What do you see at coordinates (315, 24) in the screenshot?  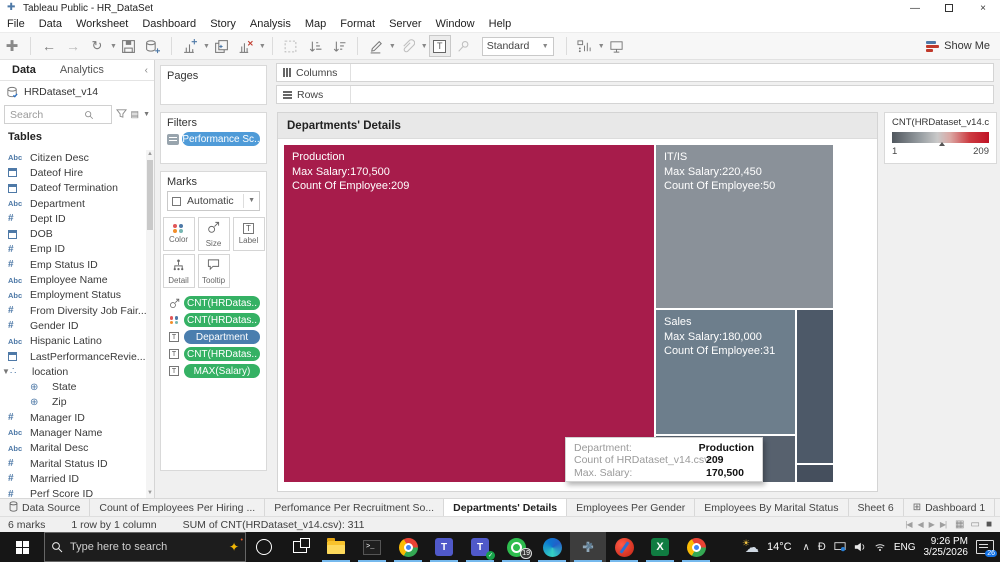 I see `menu-map: Map` at bounding box center [315, 24].